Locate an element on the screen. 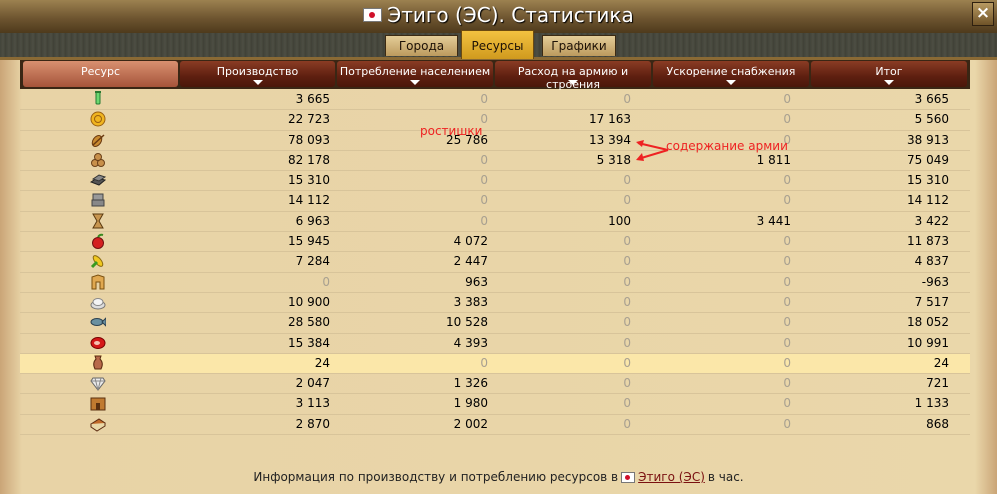 The width and height of the screenshot is (997, 494). cell-production: 0 is located at coordinates (326, 281).